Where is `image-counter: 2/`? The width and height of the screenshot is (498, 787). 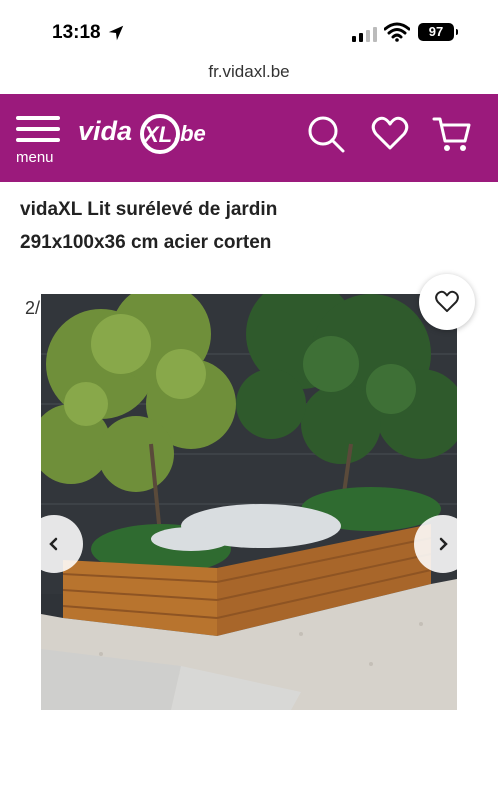
image-counter: 2/ is located at coordinates (33, 308).